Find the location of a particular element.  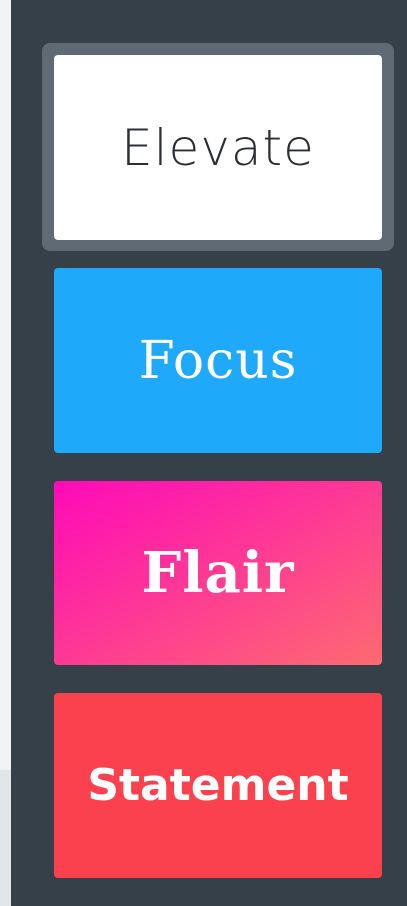

theme-label-statement: Statement is located at coordinates (218, 785).